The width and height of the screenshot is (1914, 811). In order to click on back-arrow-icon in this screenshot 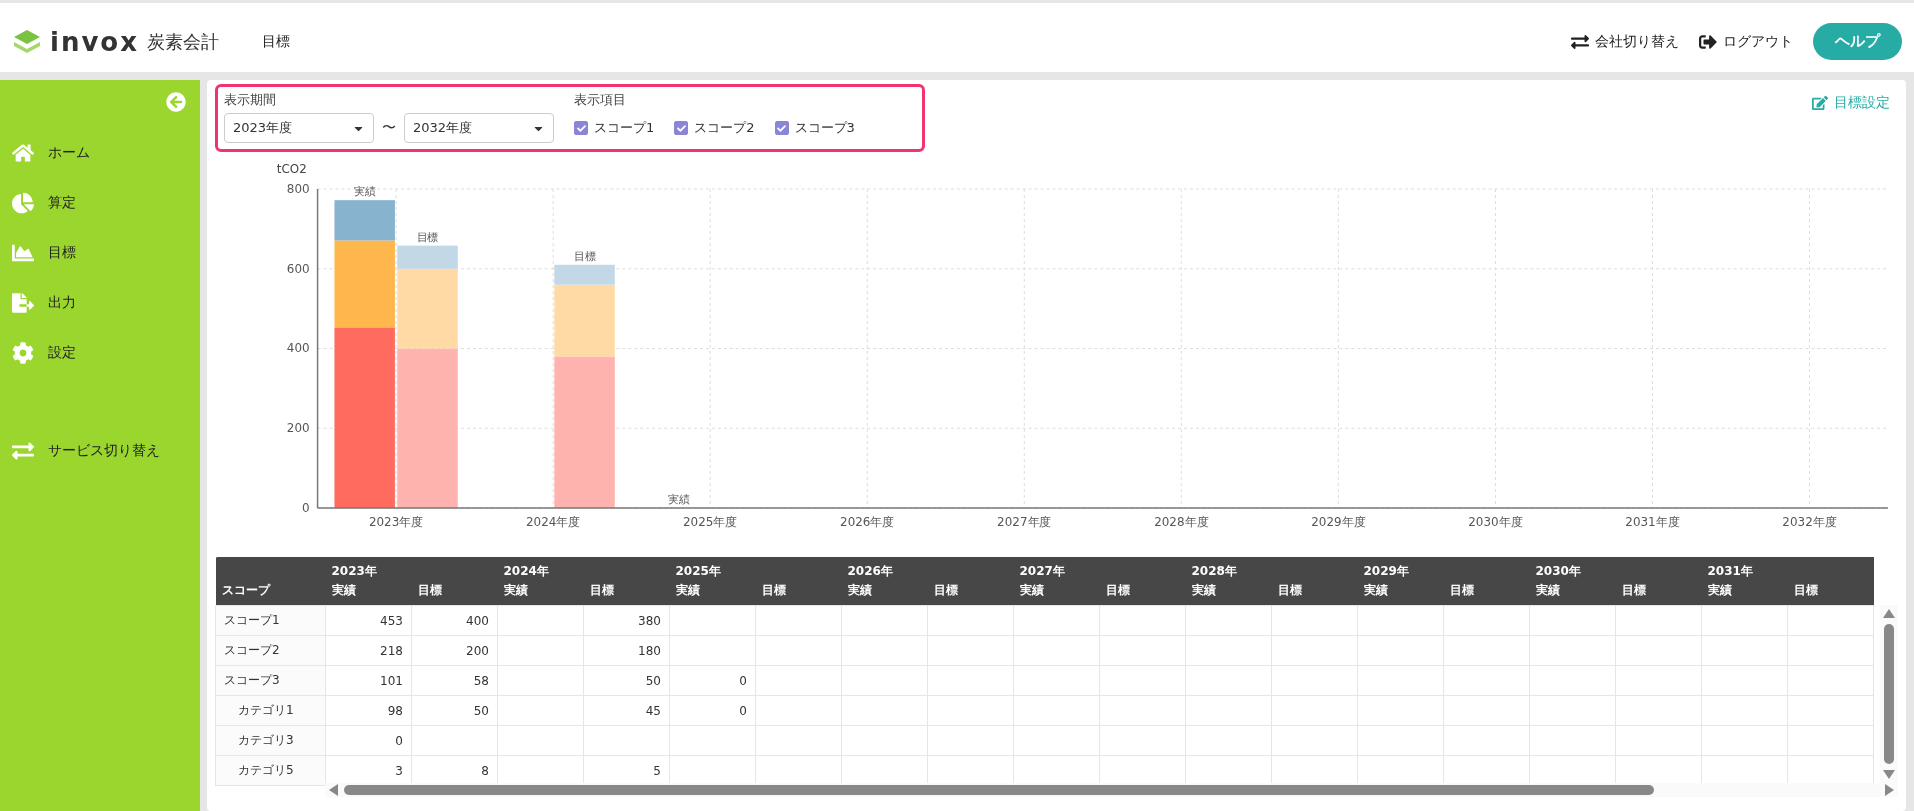, I will do `click(176, 102)`.